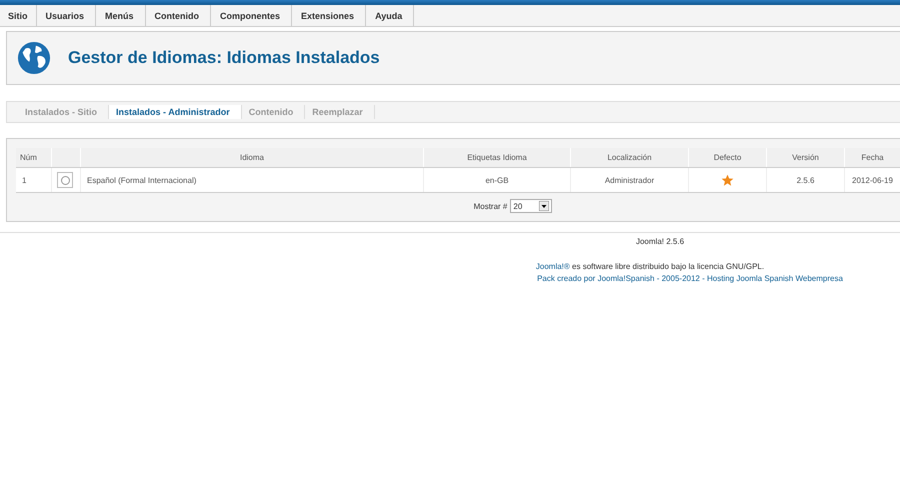 This screenshot has height=493, width=900. What do you see at coordinates (121, 15) in the screenshot?
I see `menu-item: Menús` at bounding box center [121, 15].